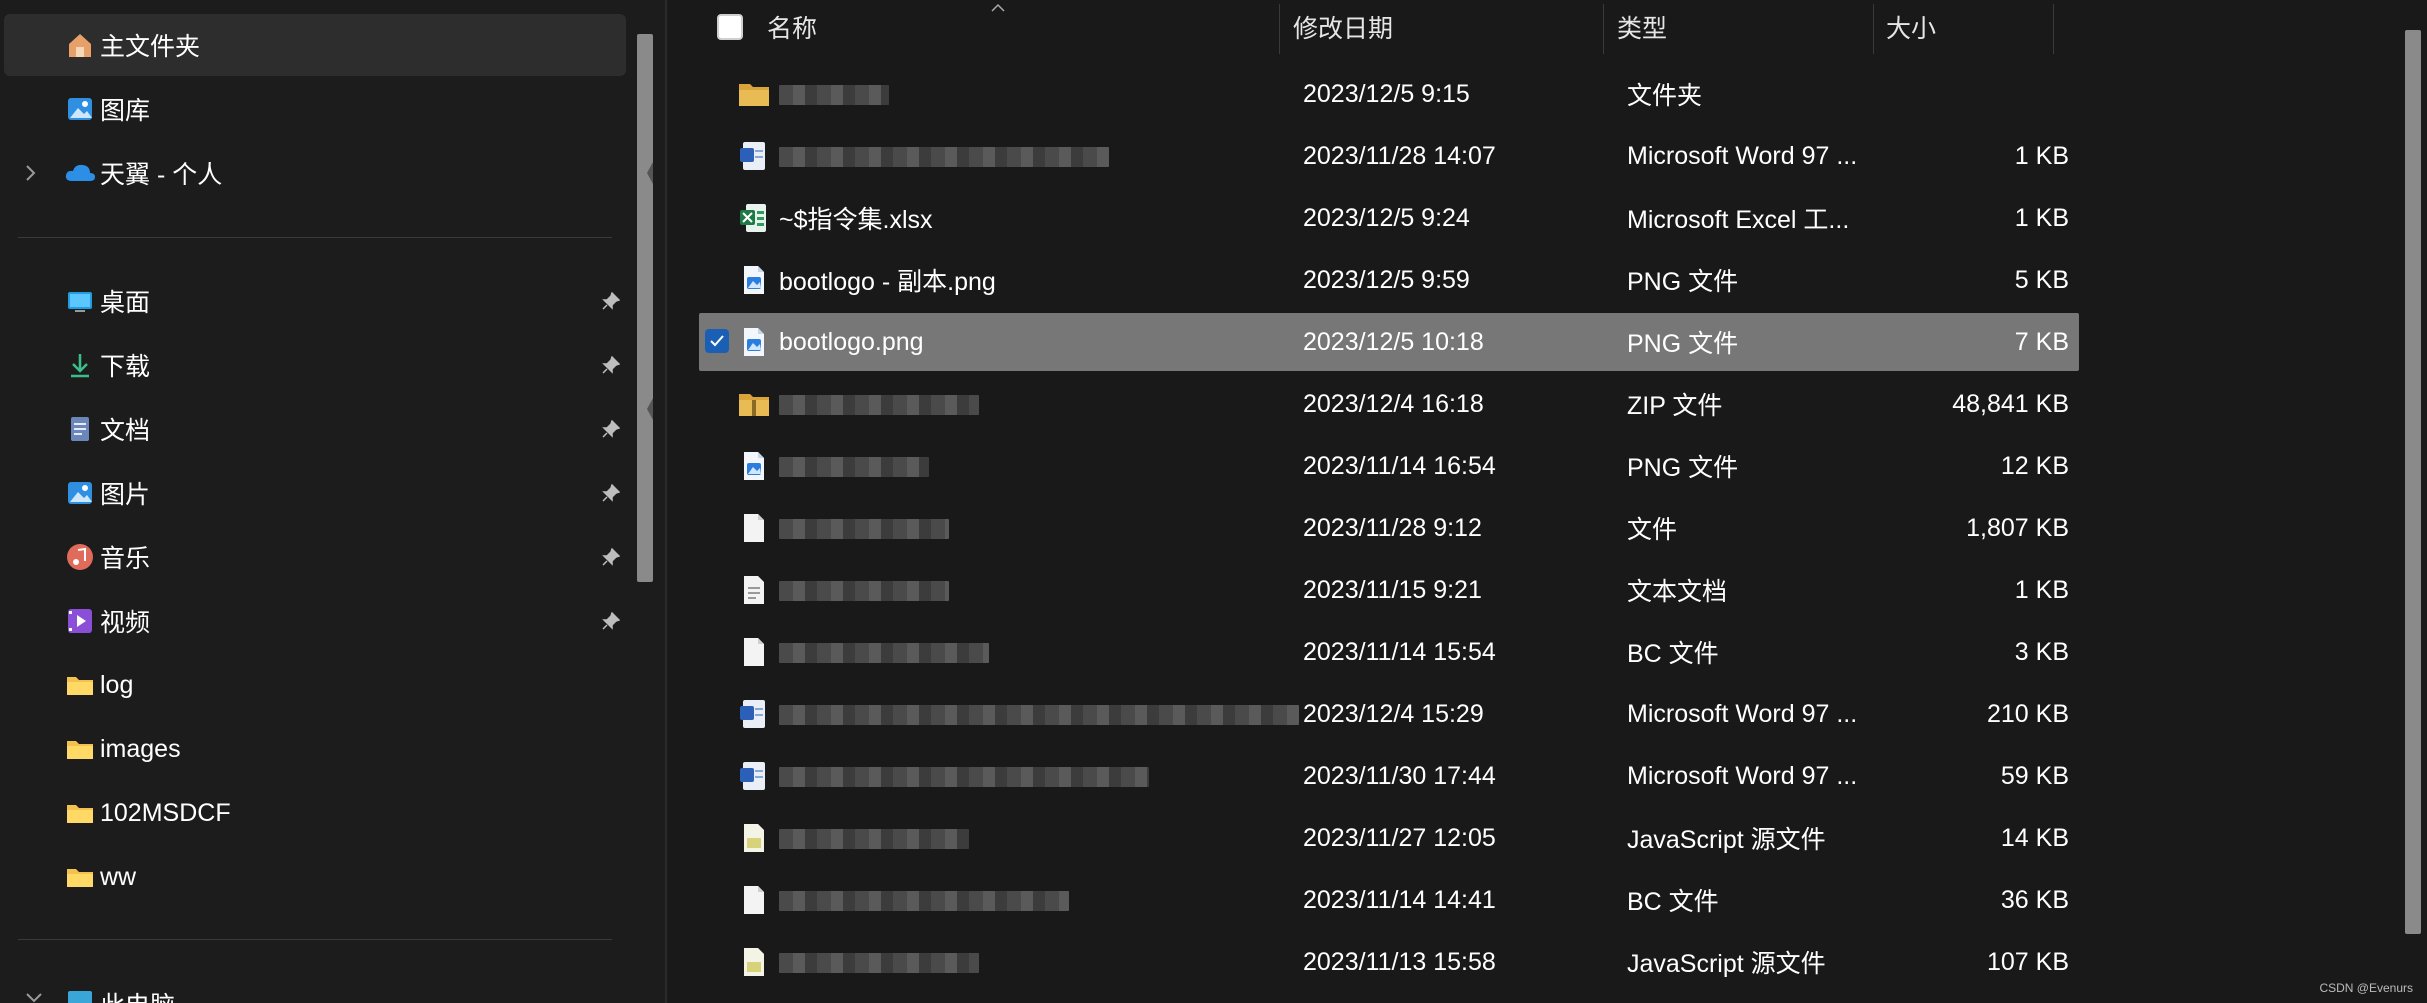 The width and height of the screenshot is (2427, 1003). I want to click on file-size: 7 KB, so click(2041, 341).